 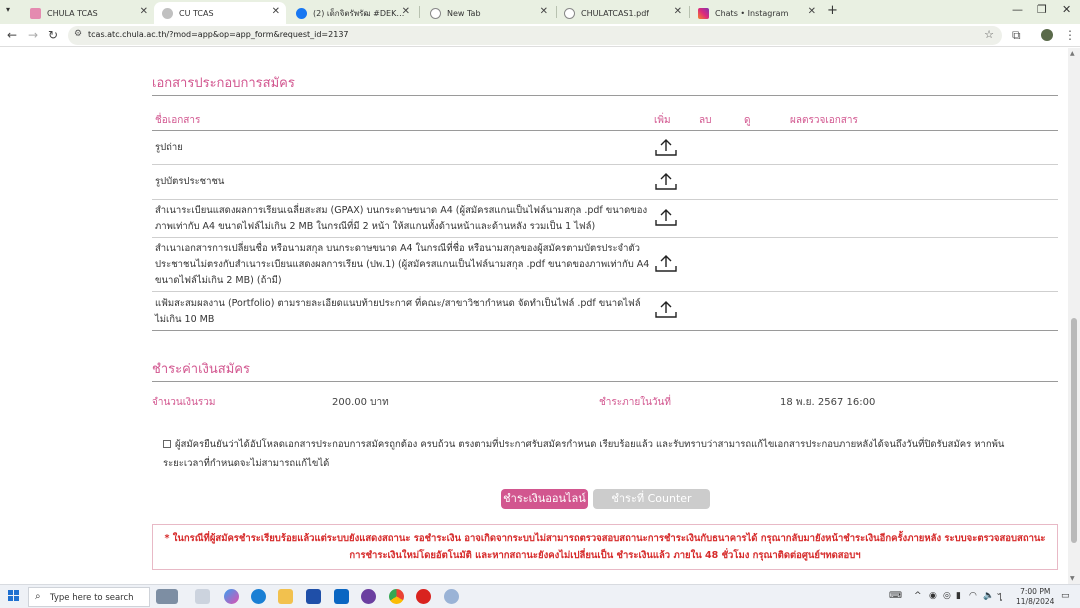 What do you see at coordinates (220, 13) in the screenshot?
I see `tab-cu-tcas: CU TCAS ✕` at bounding box center [220, 13].